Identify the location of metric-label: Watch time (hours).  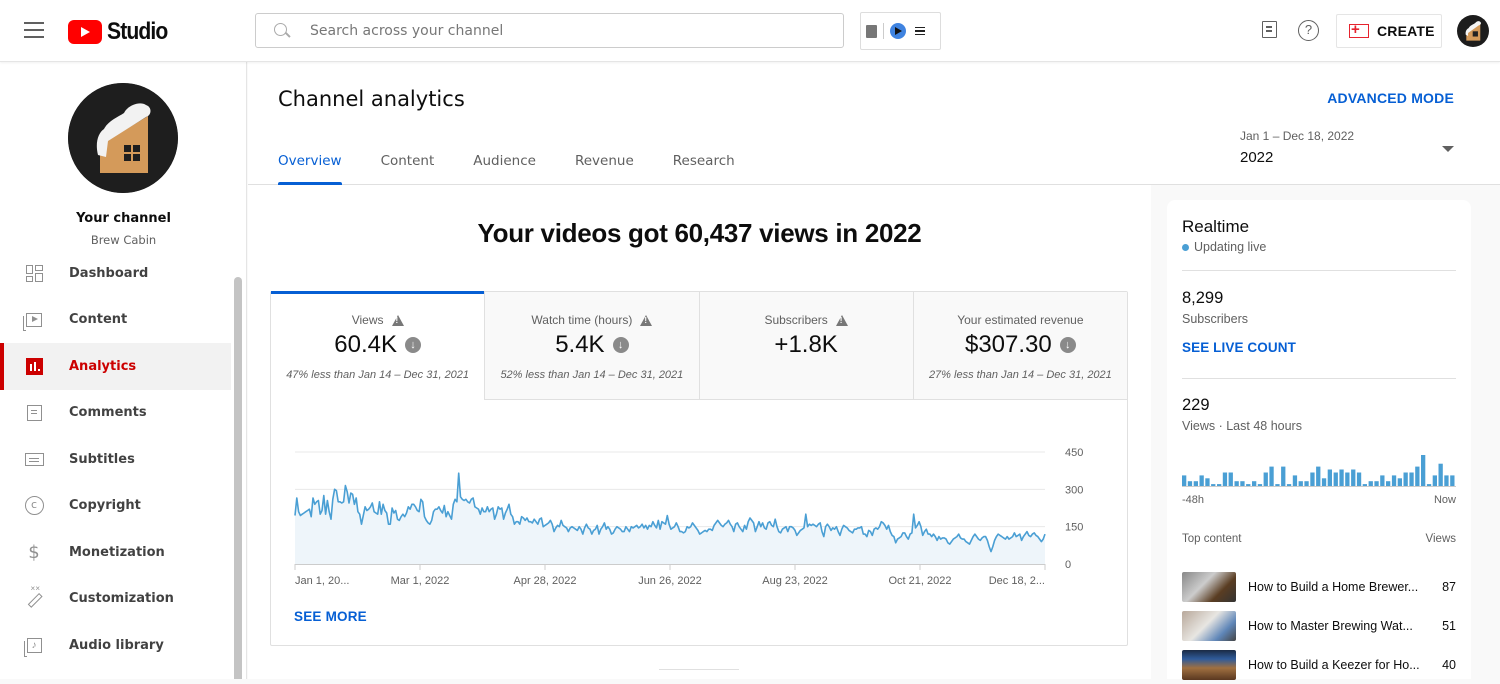
(582, 320).